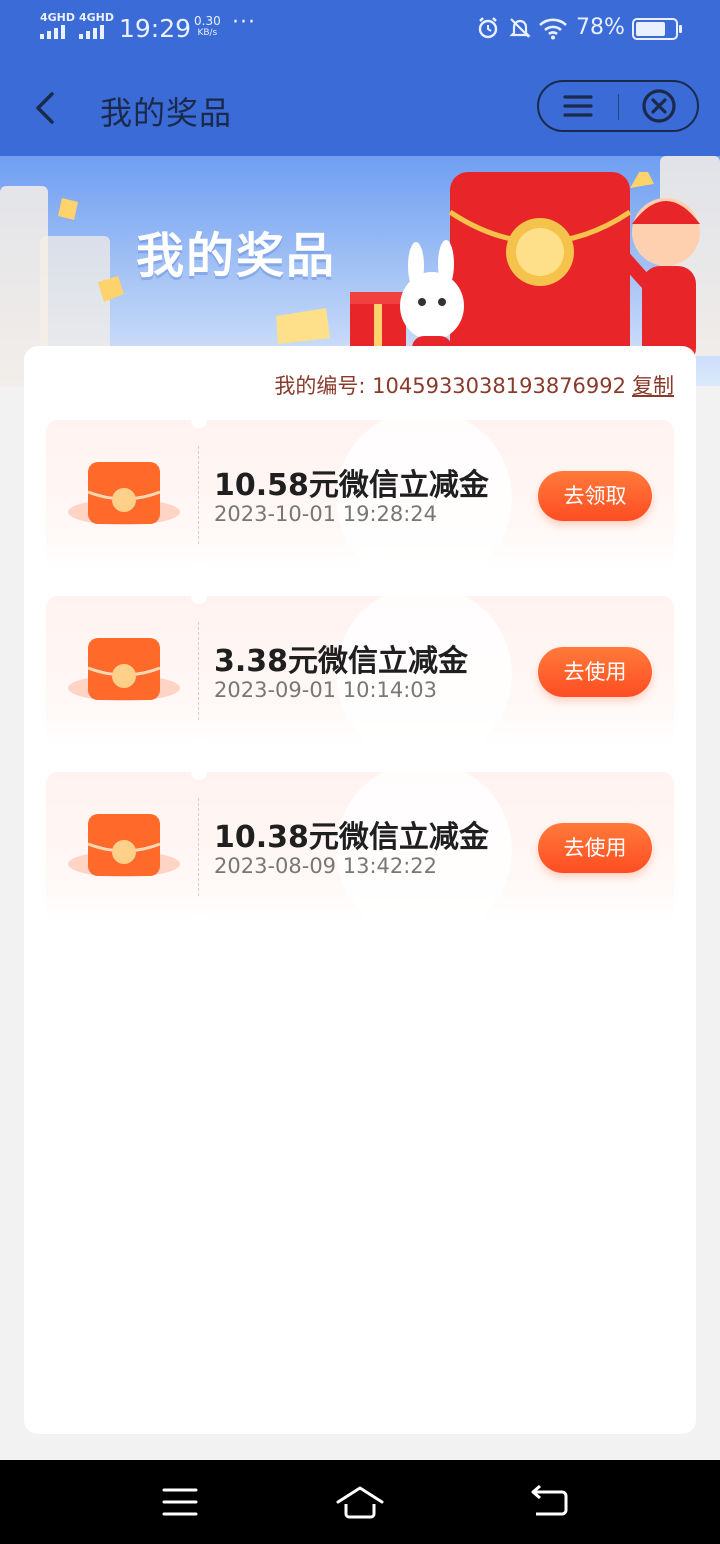 The width and height of the screenshot is (720, 1544). I want to click on back-button, so click(48, 108).